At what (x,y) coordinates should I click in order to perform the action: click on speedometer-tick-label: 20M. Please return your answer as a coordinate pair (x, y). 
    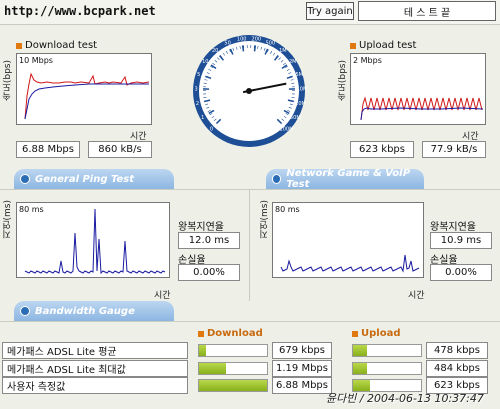
    Looking at the image, I should click on (300, 104).